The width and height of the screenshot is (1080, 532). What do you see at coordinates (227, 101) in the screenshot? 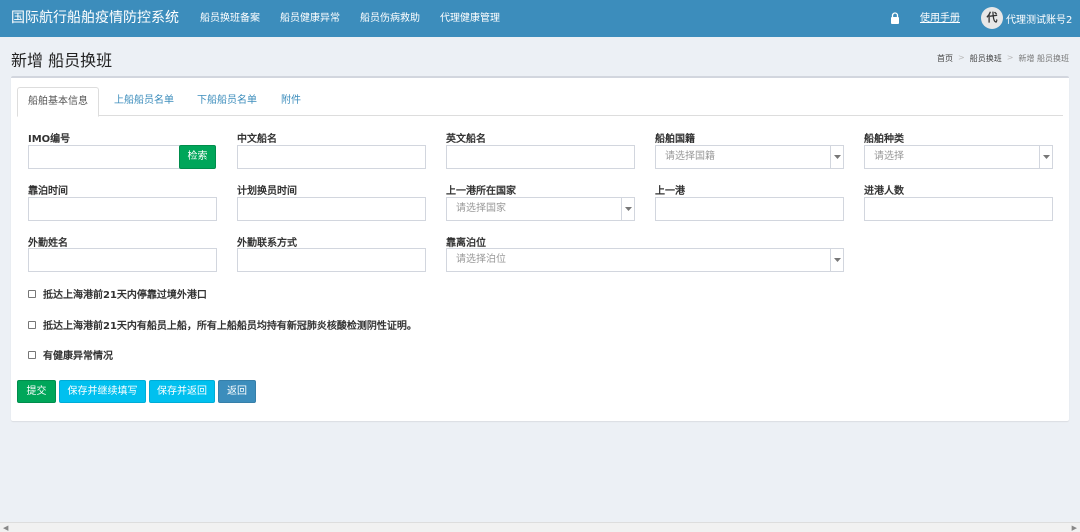
I see `tab-disembarking-crew-list: 下船船员名单` at bounding box center [227, 101].